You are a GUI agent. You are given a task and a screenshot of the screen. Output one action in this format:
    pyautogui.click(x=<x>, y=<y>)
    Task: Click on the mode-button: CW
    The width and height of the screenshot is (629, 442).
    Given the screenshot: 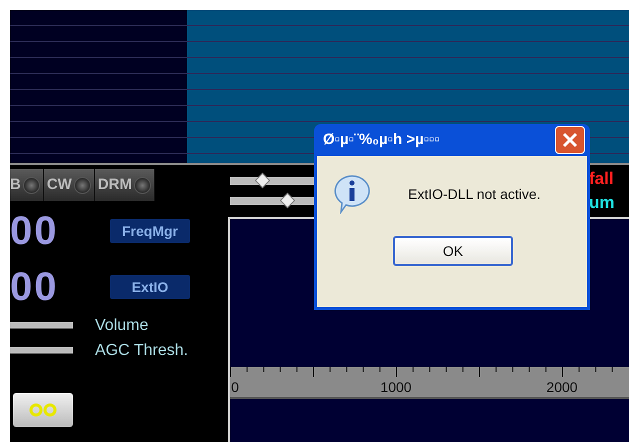 What is the action you would take?
    pyautogui.click(x=69, y=185)
    